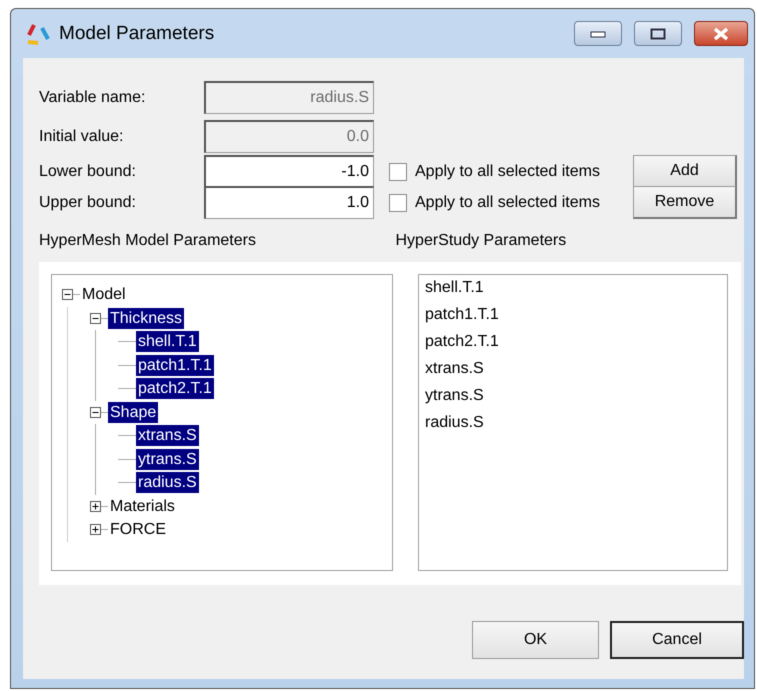 The height and width of the screenshot is (691, 757). Describe the element at coordinates (175, 365) in the screenshot. I see `tree-item: patch1.T.1` at that location.